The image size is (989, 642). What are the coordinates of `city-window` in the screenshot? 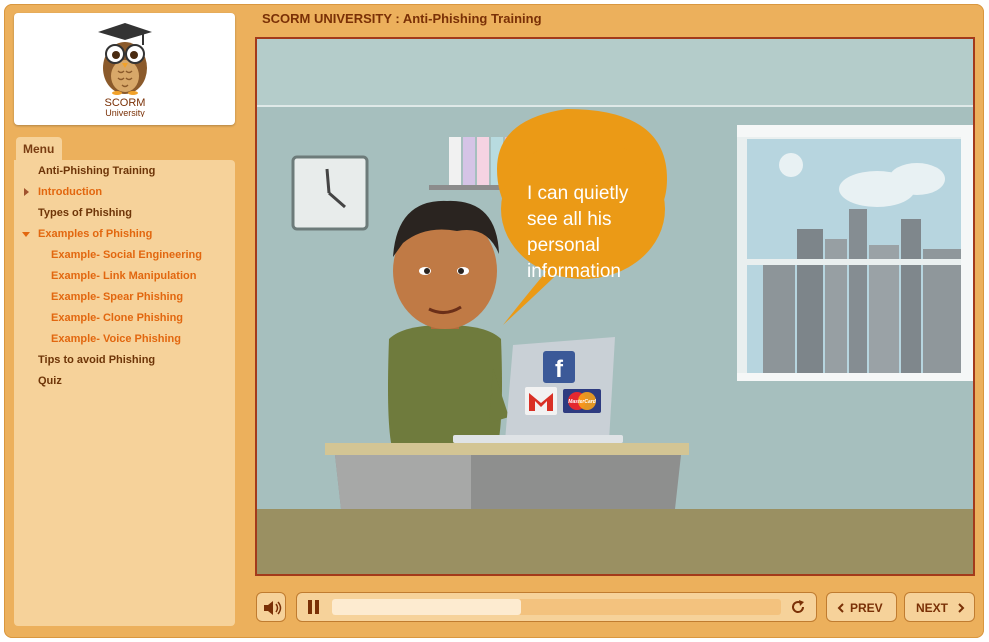 It's located at (855, 253).